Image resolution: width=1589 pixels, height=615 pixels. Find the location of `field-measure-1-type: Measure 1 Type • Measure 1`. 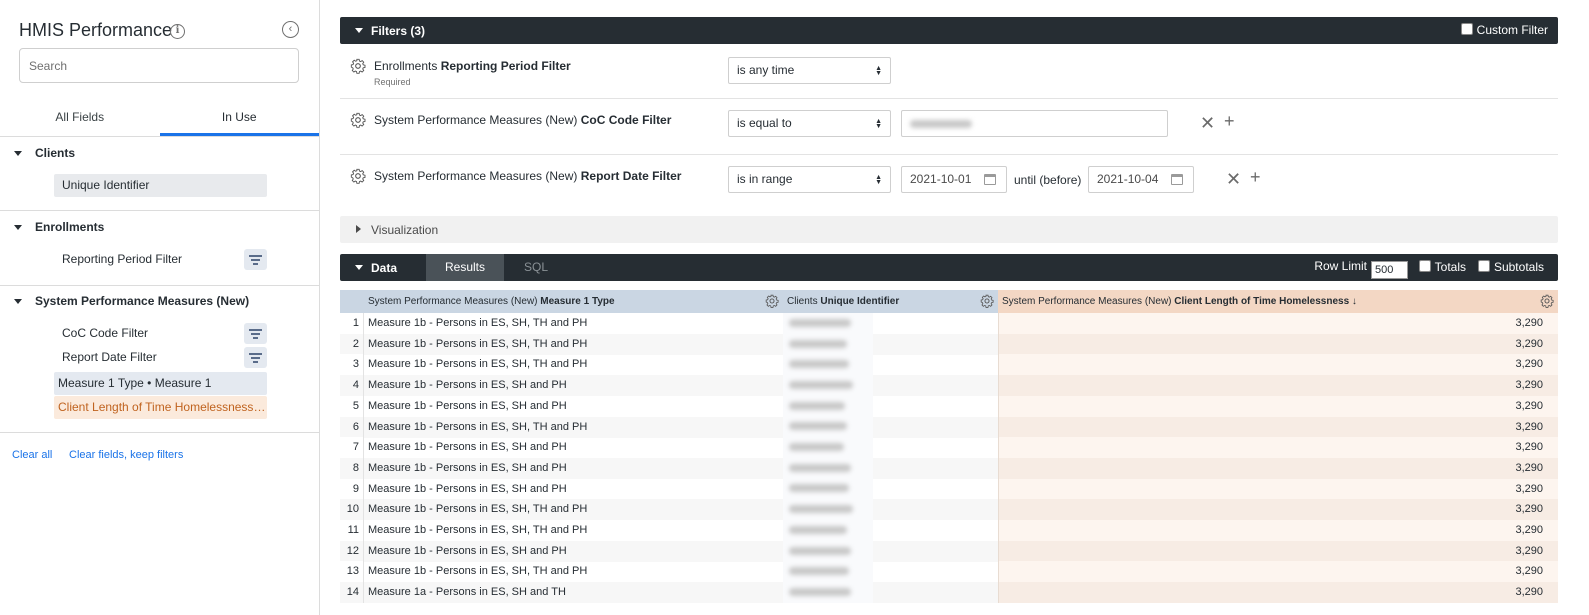

field-measure-1-type: Measure 1 Type • Measure 1 is located at coordinates (160, 383).